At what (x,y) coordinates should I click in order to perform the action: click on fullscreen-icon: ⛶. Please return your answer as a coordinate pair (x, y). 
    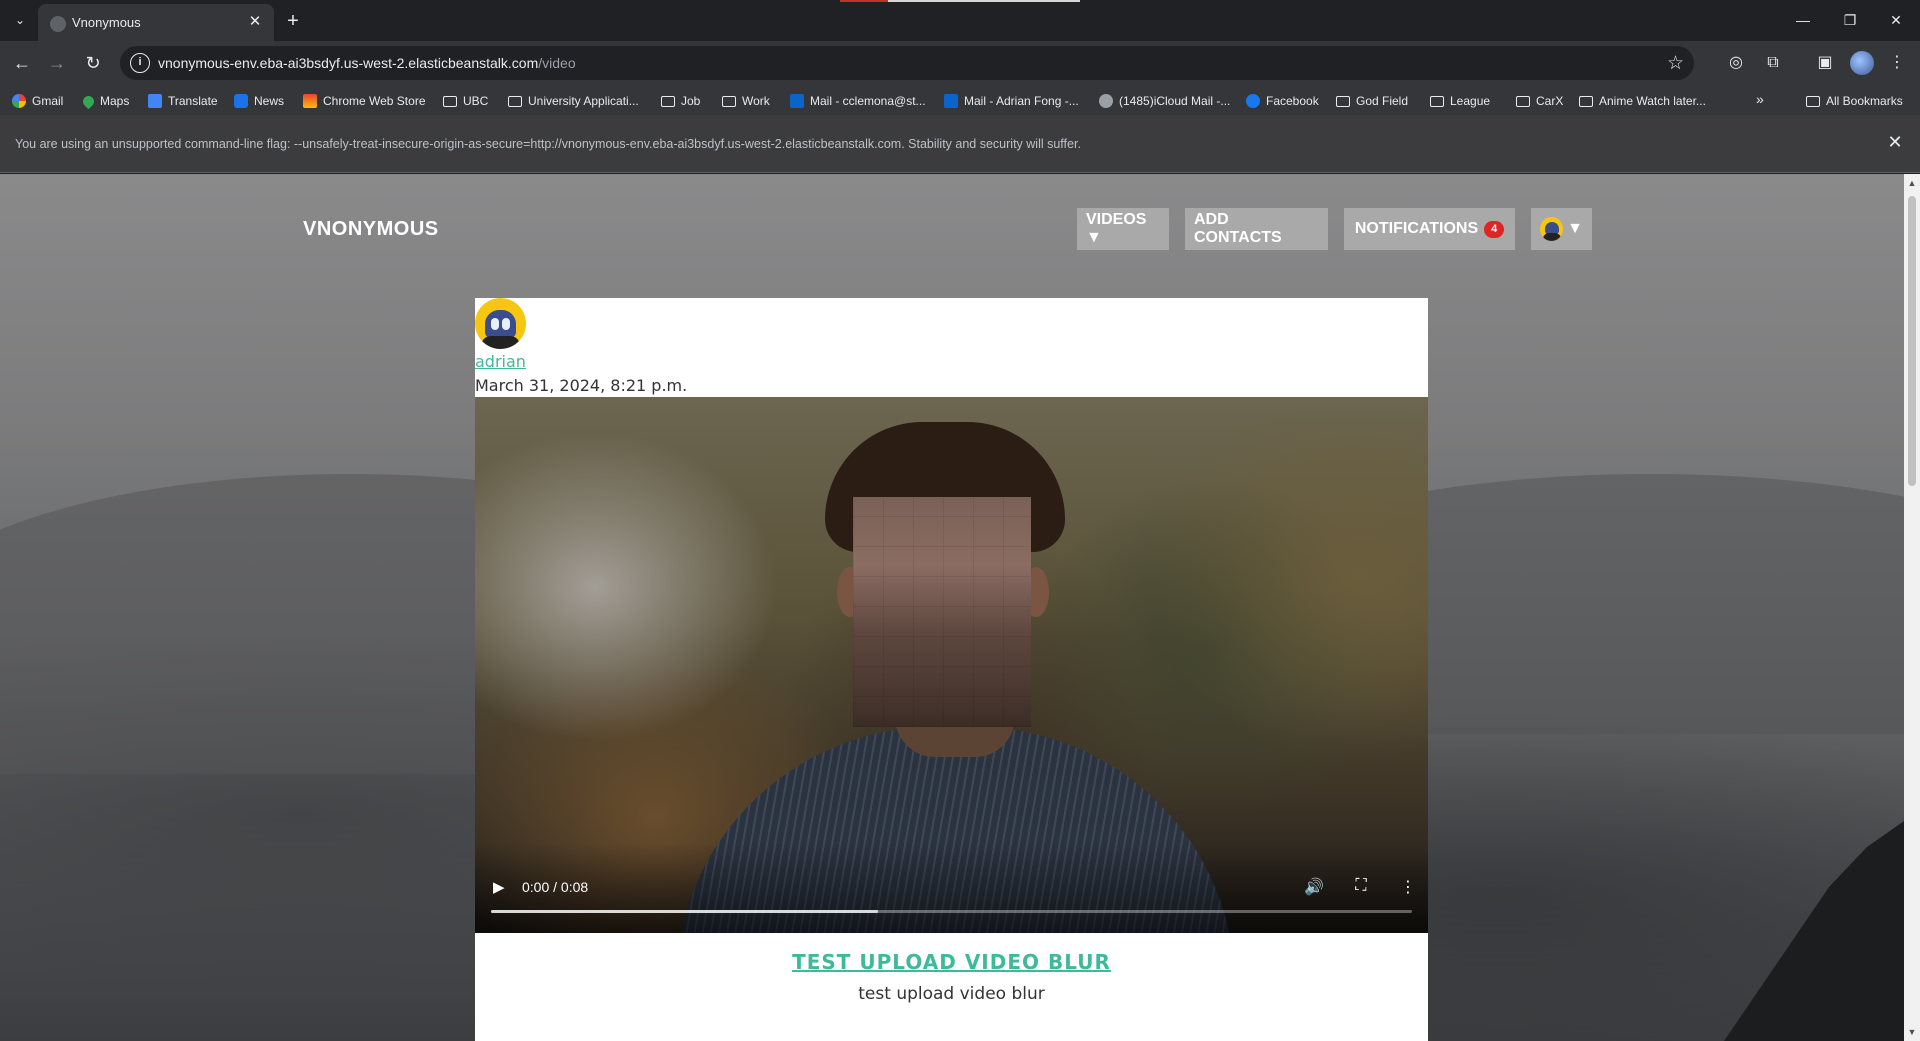
    Looking at the image, I should click on (1361, 886).